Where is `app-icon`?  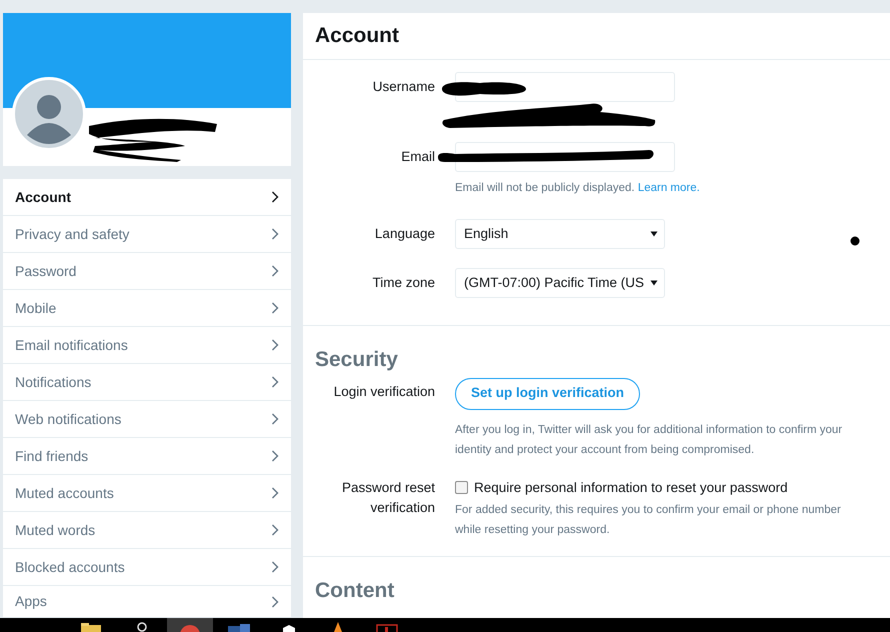
app-icon is located at coordinates (387, 628).